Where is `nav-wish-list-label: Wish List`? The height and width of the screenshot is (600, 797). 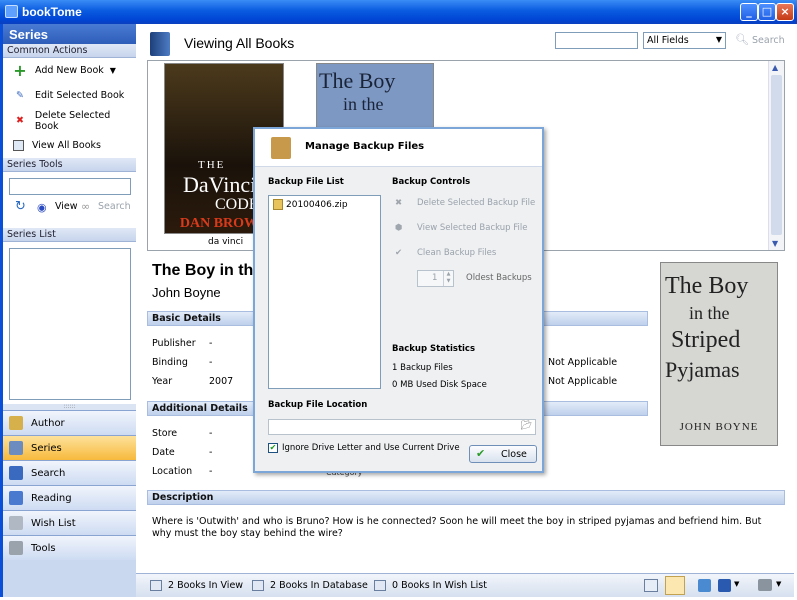 nav-wish-list-label: Wish List is located at coordinates (53, 523).